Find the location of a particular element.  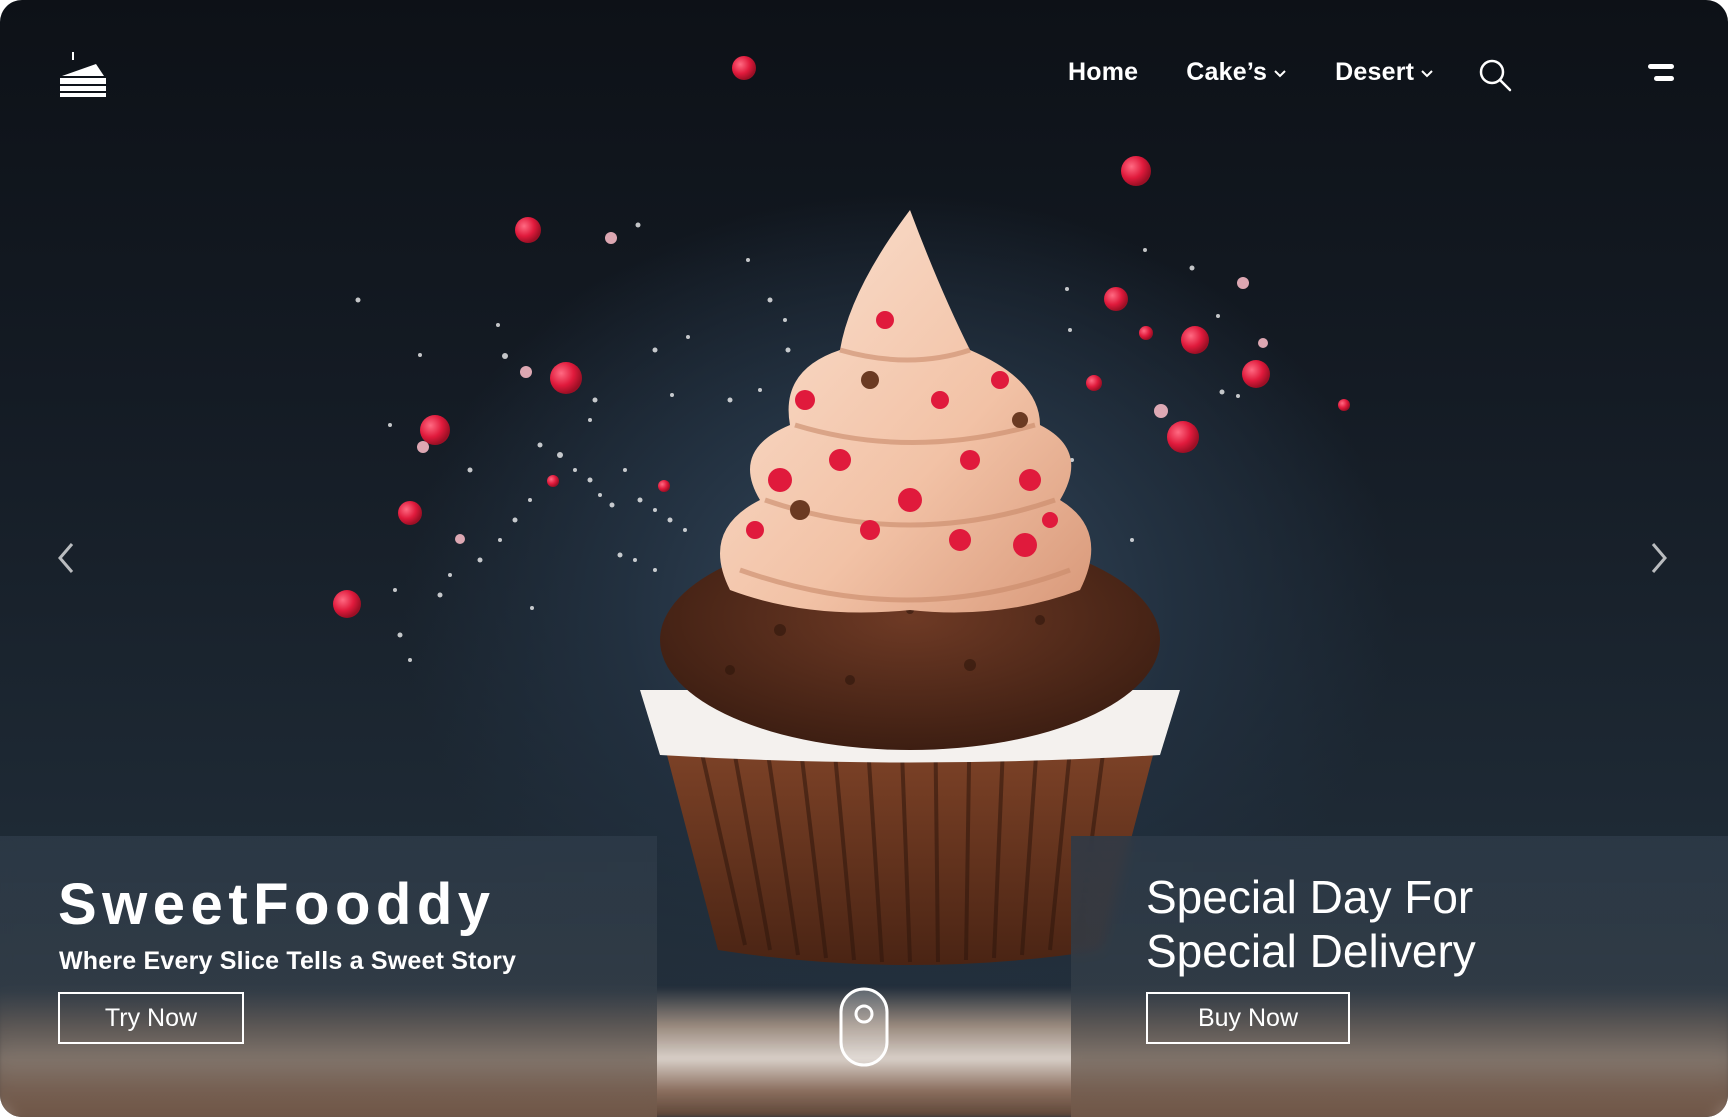

promo-heading-line1: Special Day For is located at coordinates (1310, 897).